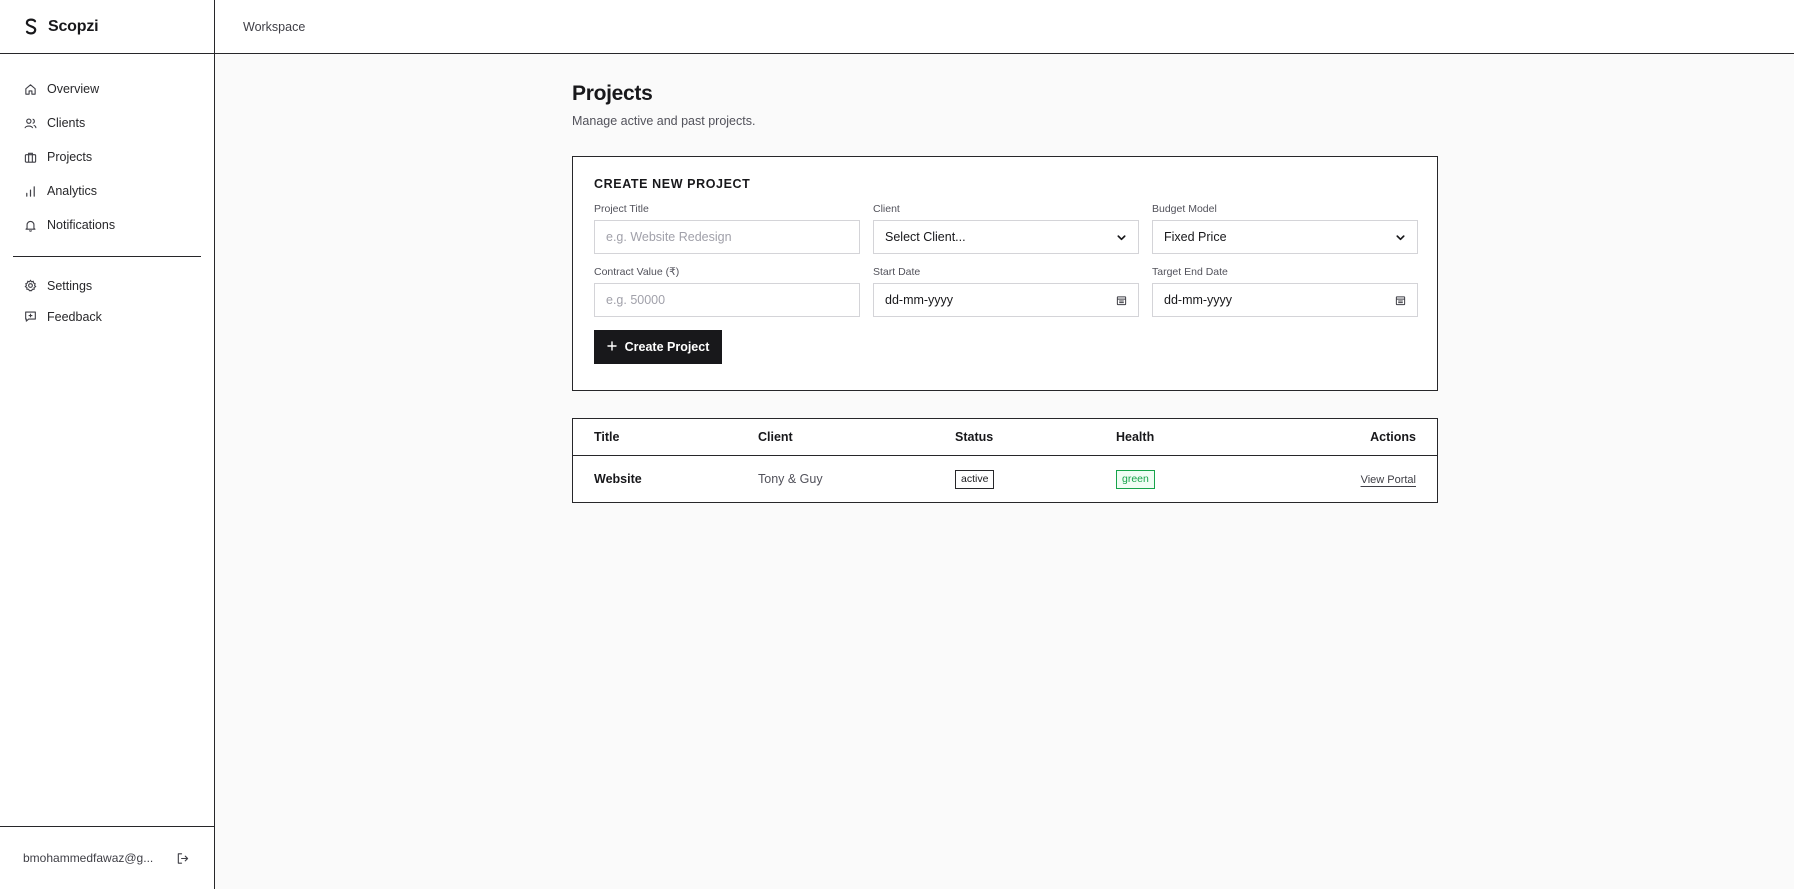  What do you see at coordinates (1190, 272) in the screenshot?
I see `field-label: Target End Date` at bounding box center [1190, 272].